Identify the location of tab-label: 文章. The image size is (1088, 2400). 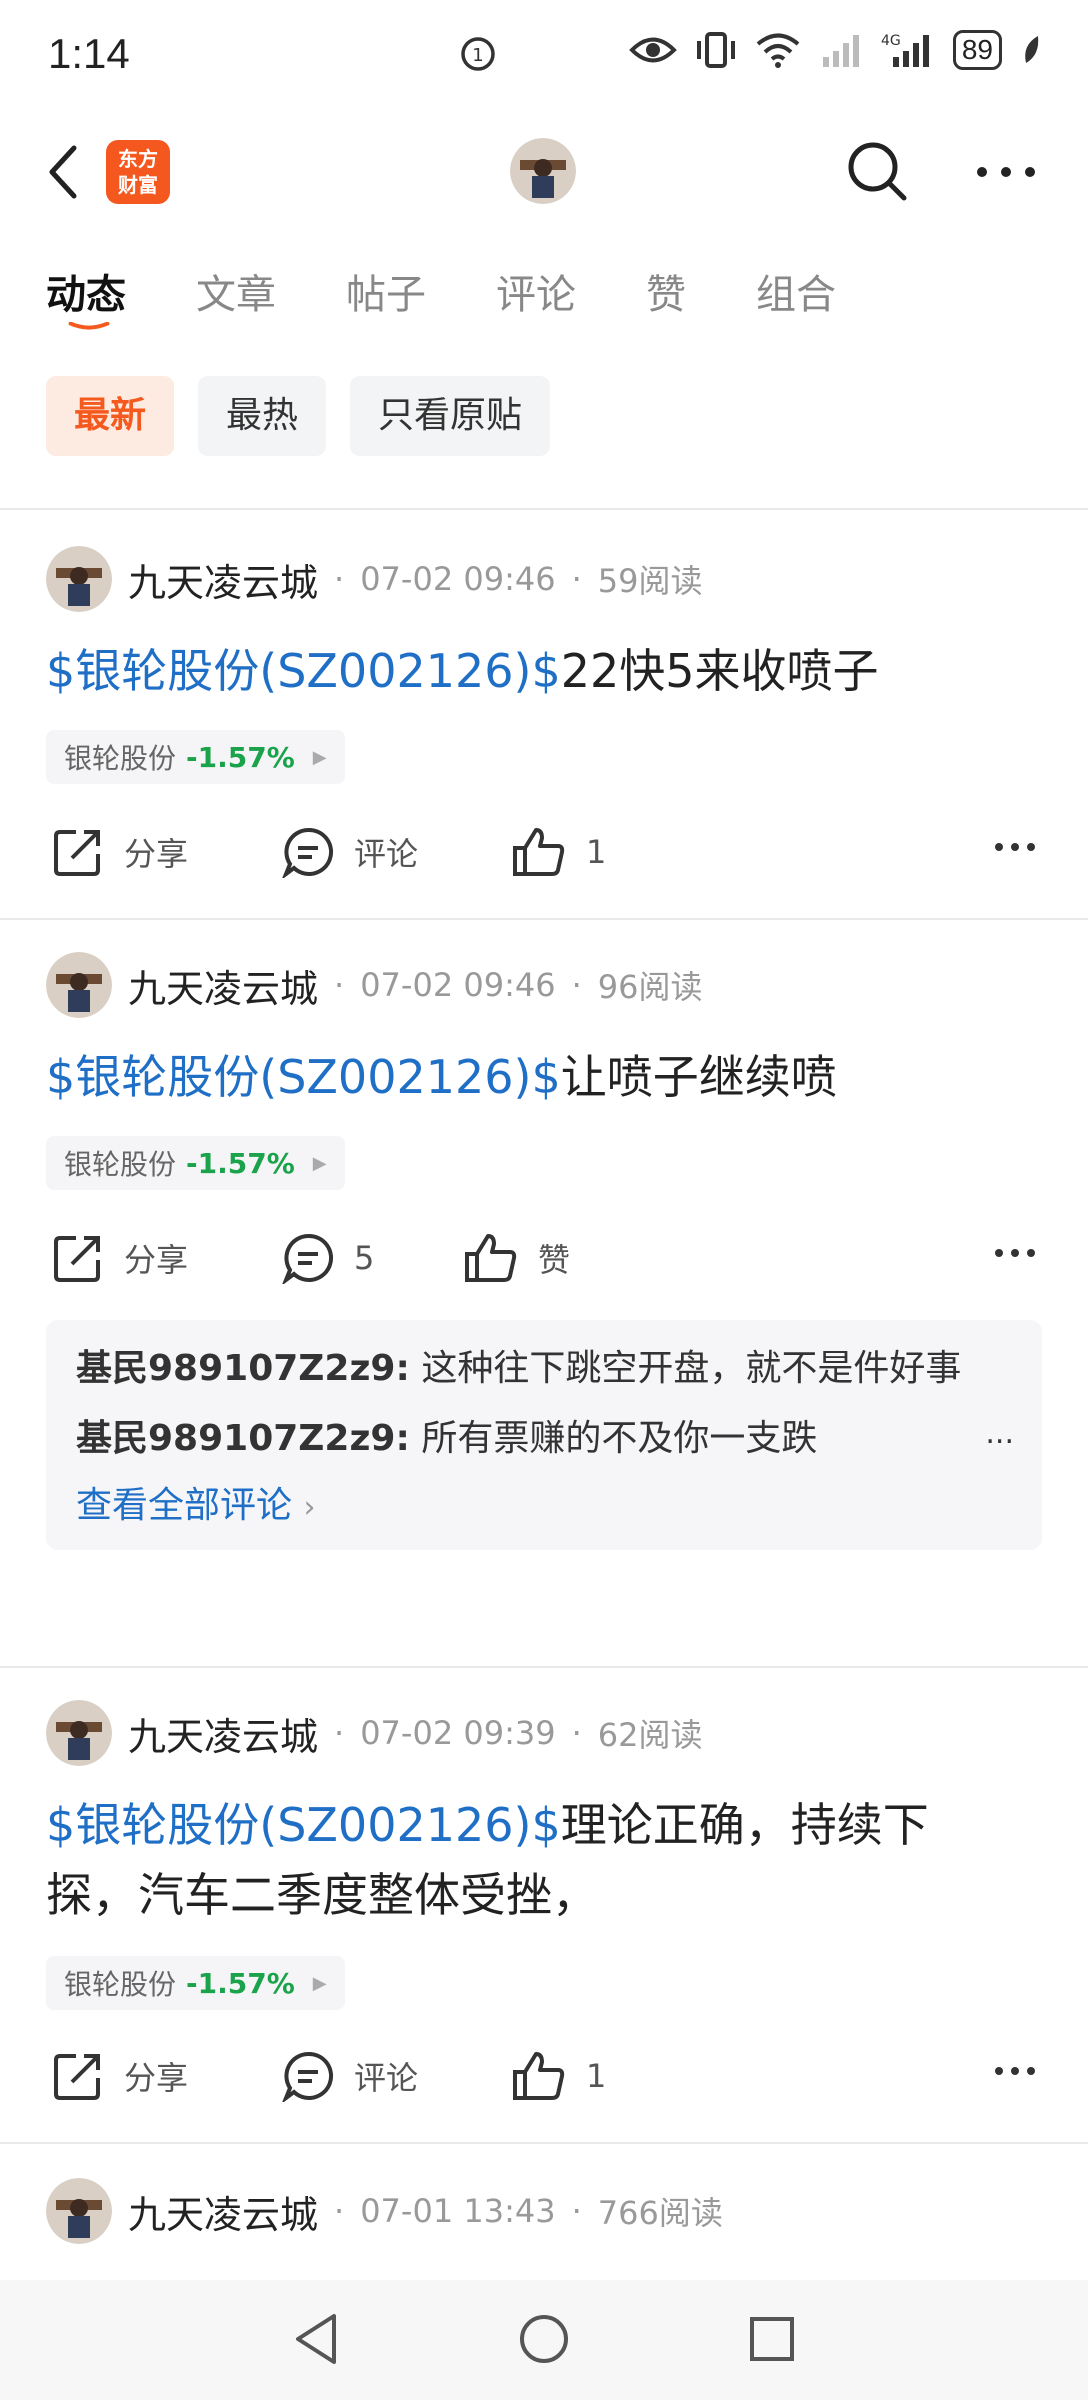
(236, 295).